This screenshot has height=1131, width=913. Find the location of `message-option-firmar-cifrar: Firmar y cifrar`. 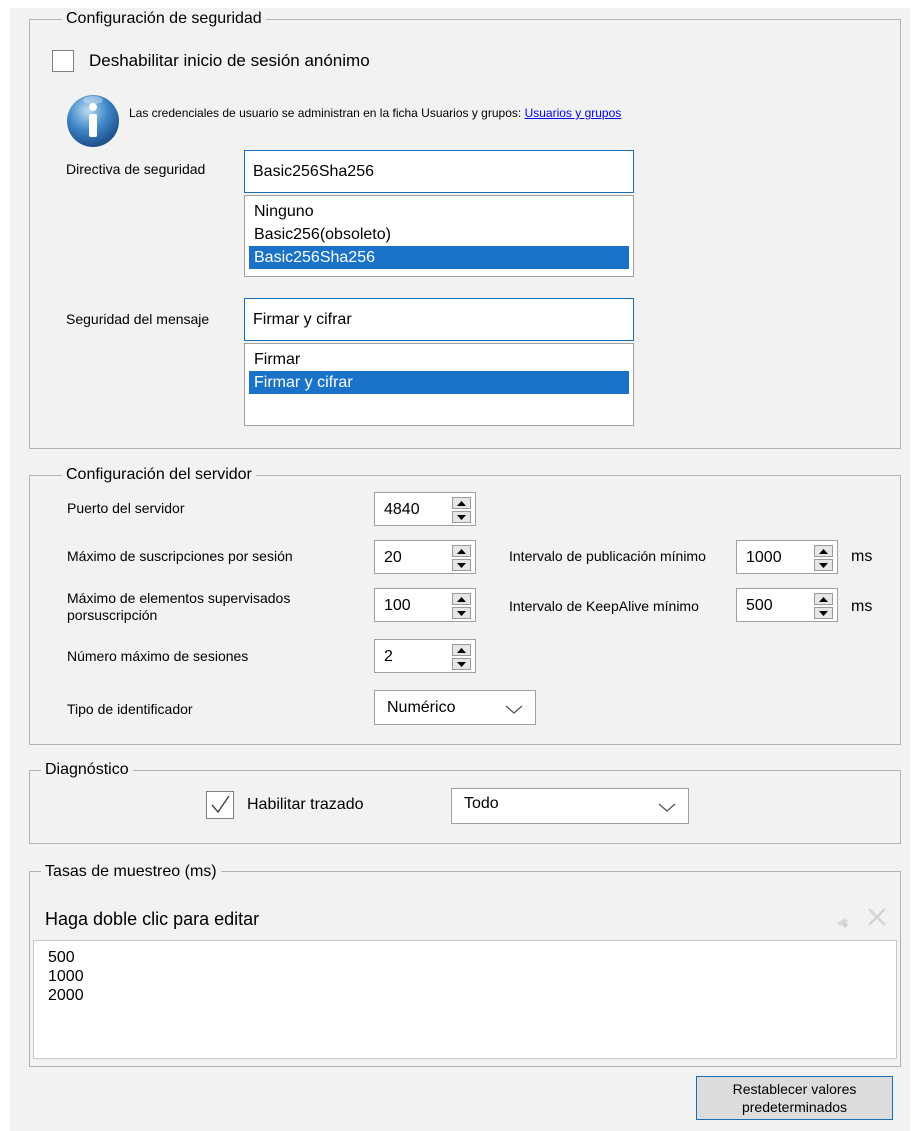

message-option-firmar-cifrar: Firmar y cifrar is located at coordinates (439, 382).